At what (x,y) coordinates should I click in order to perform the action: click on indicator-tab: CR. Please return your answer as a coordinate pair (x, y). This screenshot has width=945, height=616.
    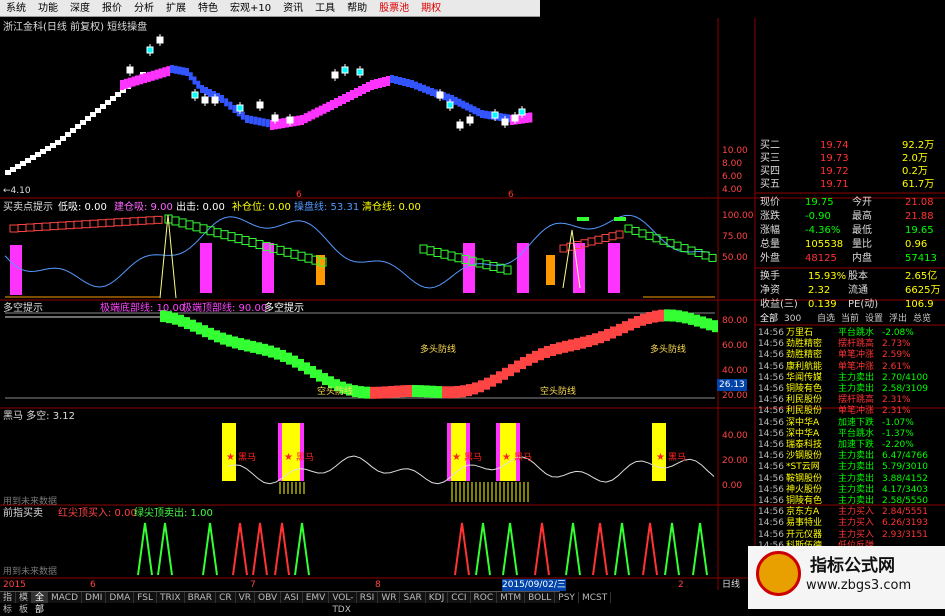
    Looking at the image, I should click on (226, 597).